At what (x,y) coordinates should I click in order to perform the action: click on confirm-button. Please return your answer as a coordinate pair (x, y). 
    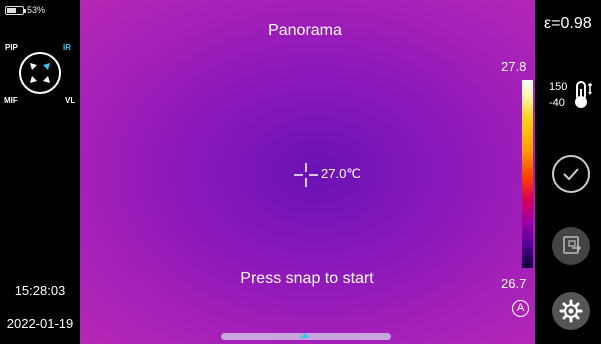
    Looking at the image, I should click on (571, 174).